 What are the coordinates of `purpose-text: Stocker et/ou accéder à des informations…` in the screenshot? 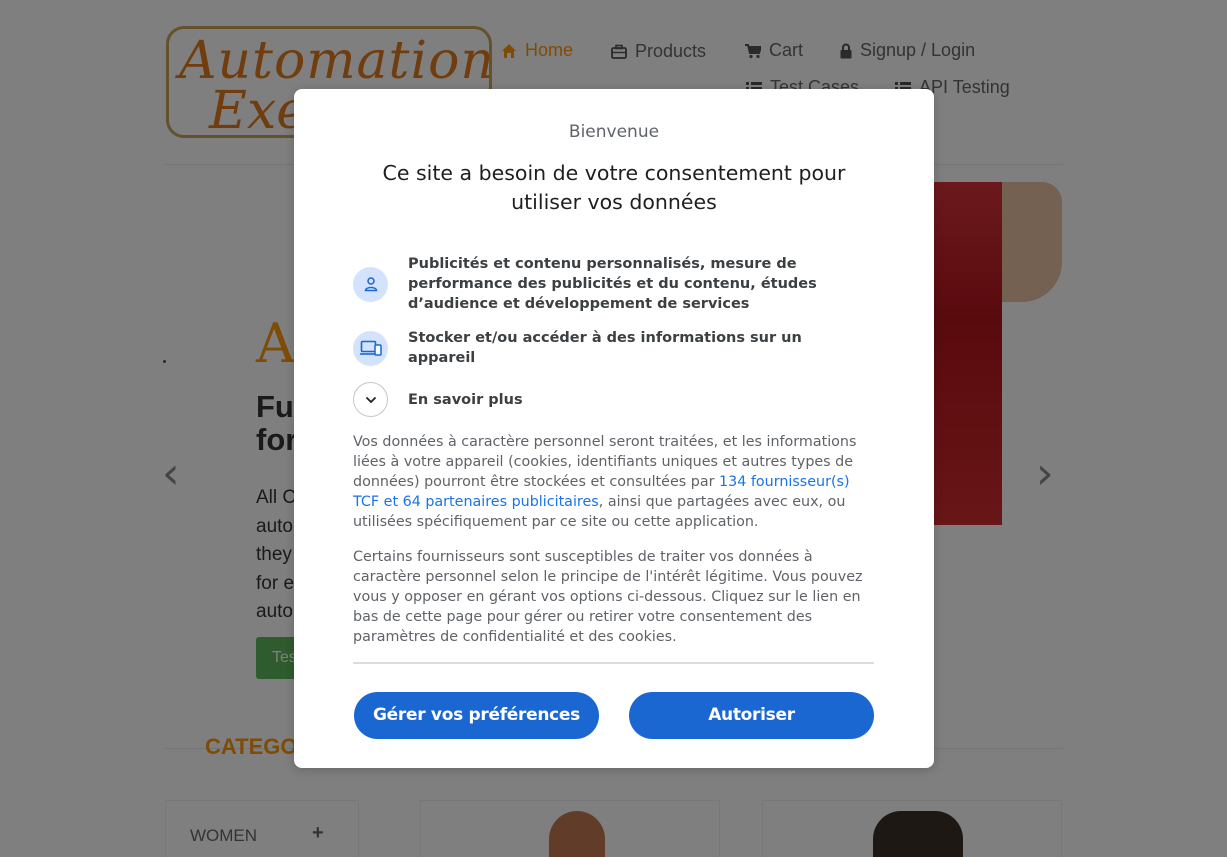 It's located at (605, 348).